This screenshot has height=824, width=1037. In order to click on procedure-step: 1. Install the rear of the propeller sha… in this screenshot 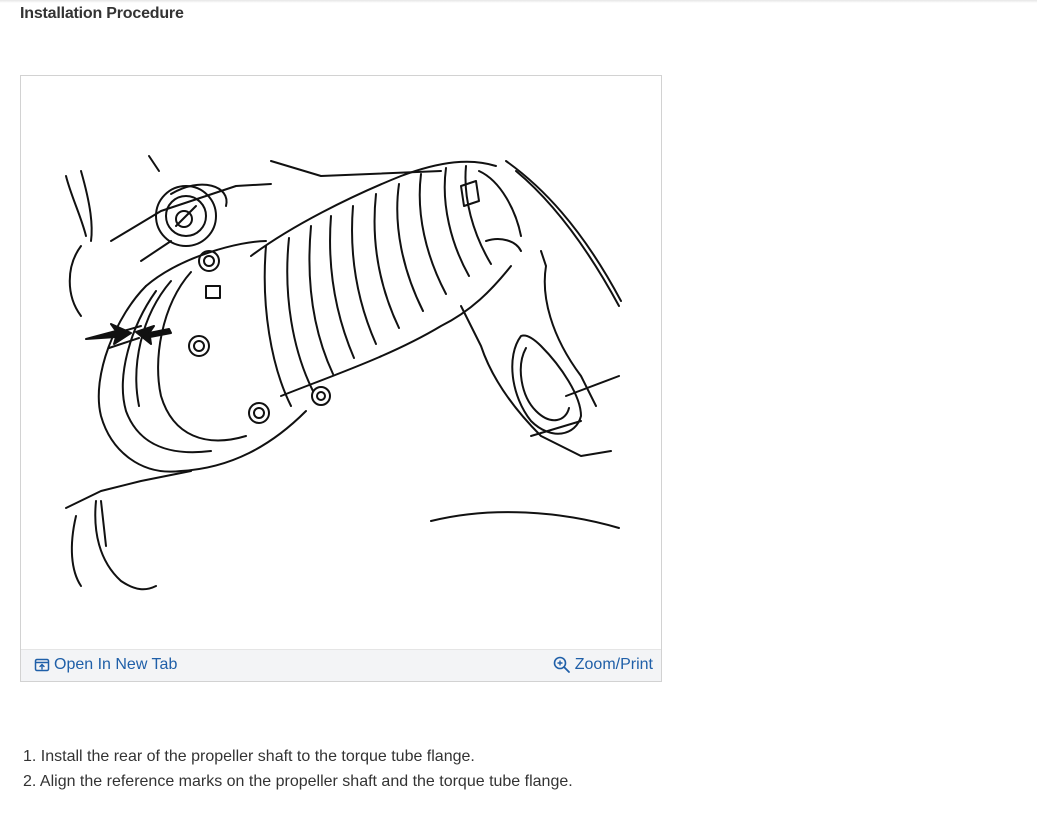, I will do `click(249, 756)`.